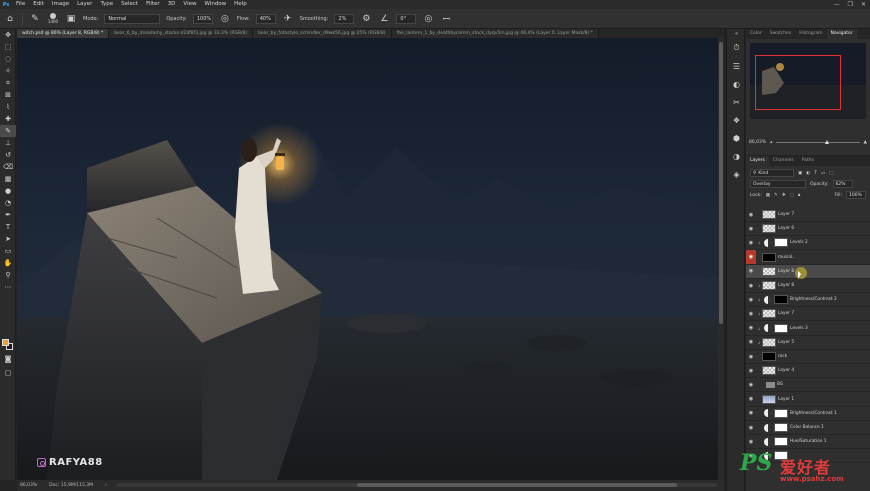 The height and width of the screenshot is (491, 870). Describe the element at coordinates (8, 83) in the screenshot. I see `crop-tool-icon: ⌗` at that location.